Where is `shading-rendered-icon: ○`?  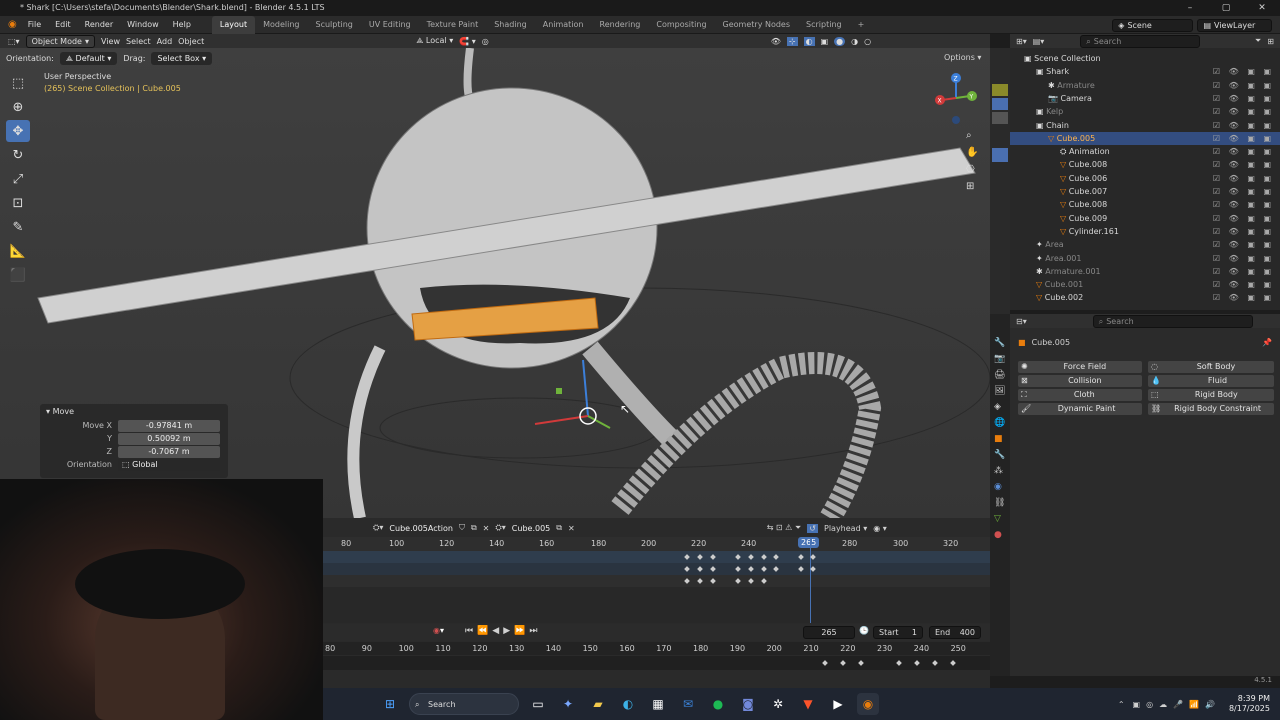 shading-rendered-icon: ○ is located at coordinates (867, 41).